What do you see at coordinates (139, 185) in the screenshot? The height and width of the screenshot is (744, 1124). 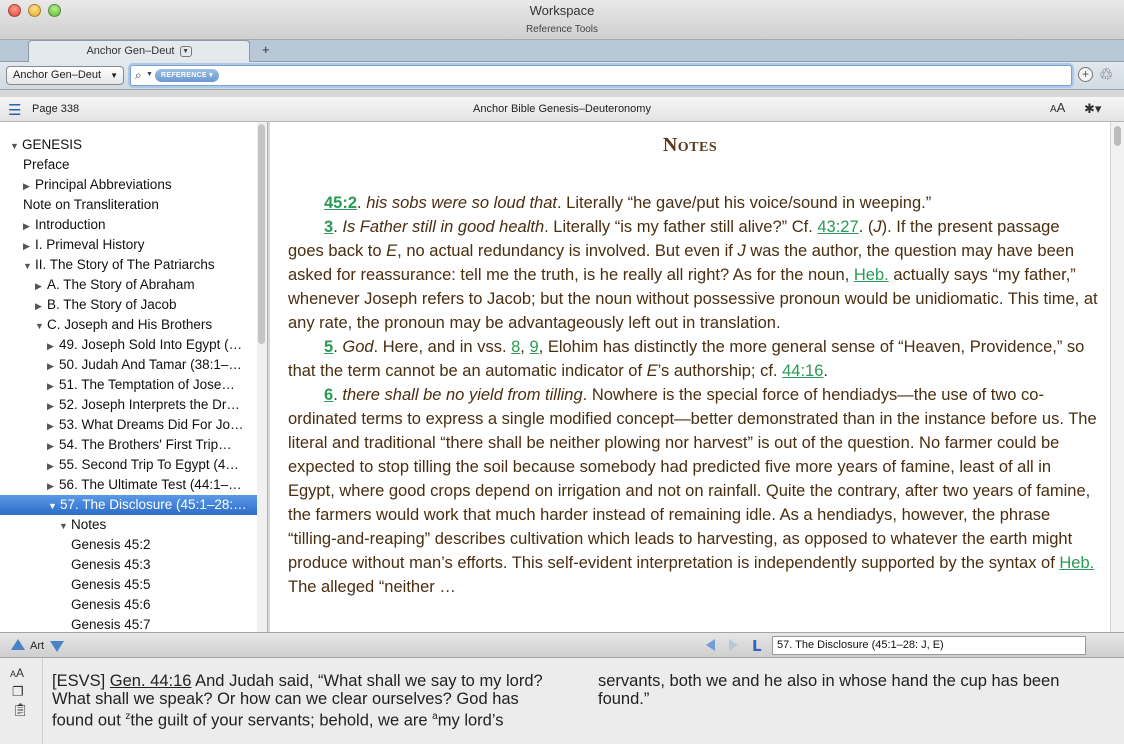 I see `toc-item: ▶ Principal Abbreviations` at bounding box center [139, 185].